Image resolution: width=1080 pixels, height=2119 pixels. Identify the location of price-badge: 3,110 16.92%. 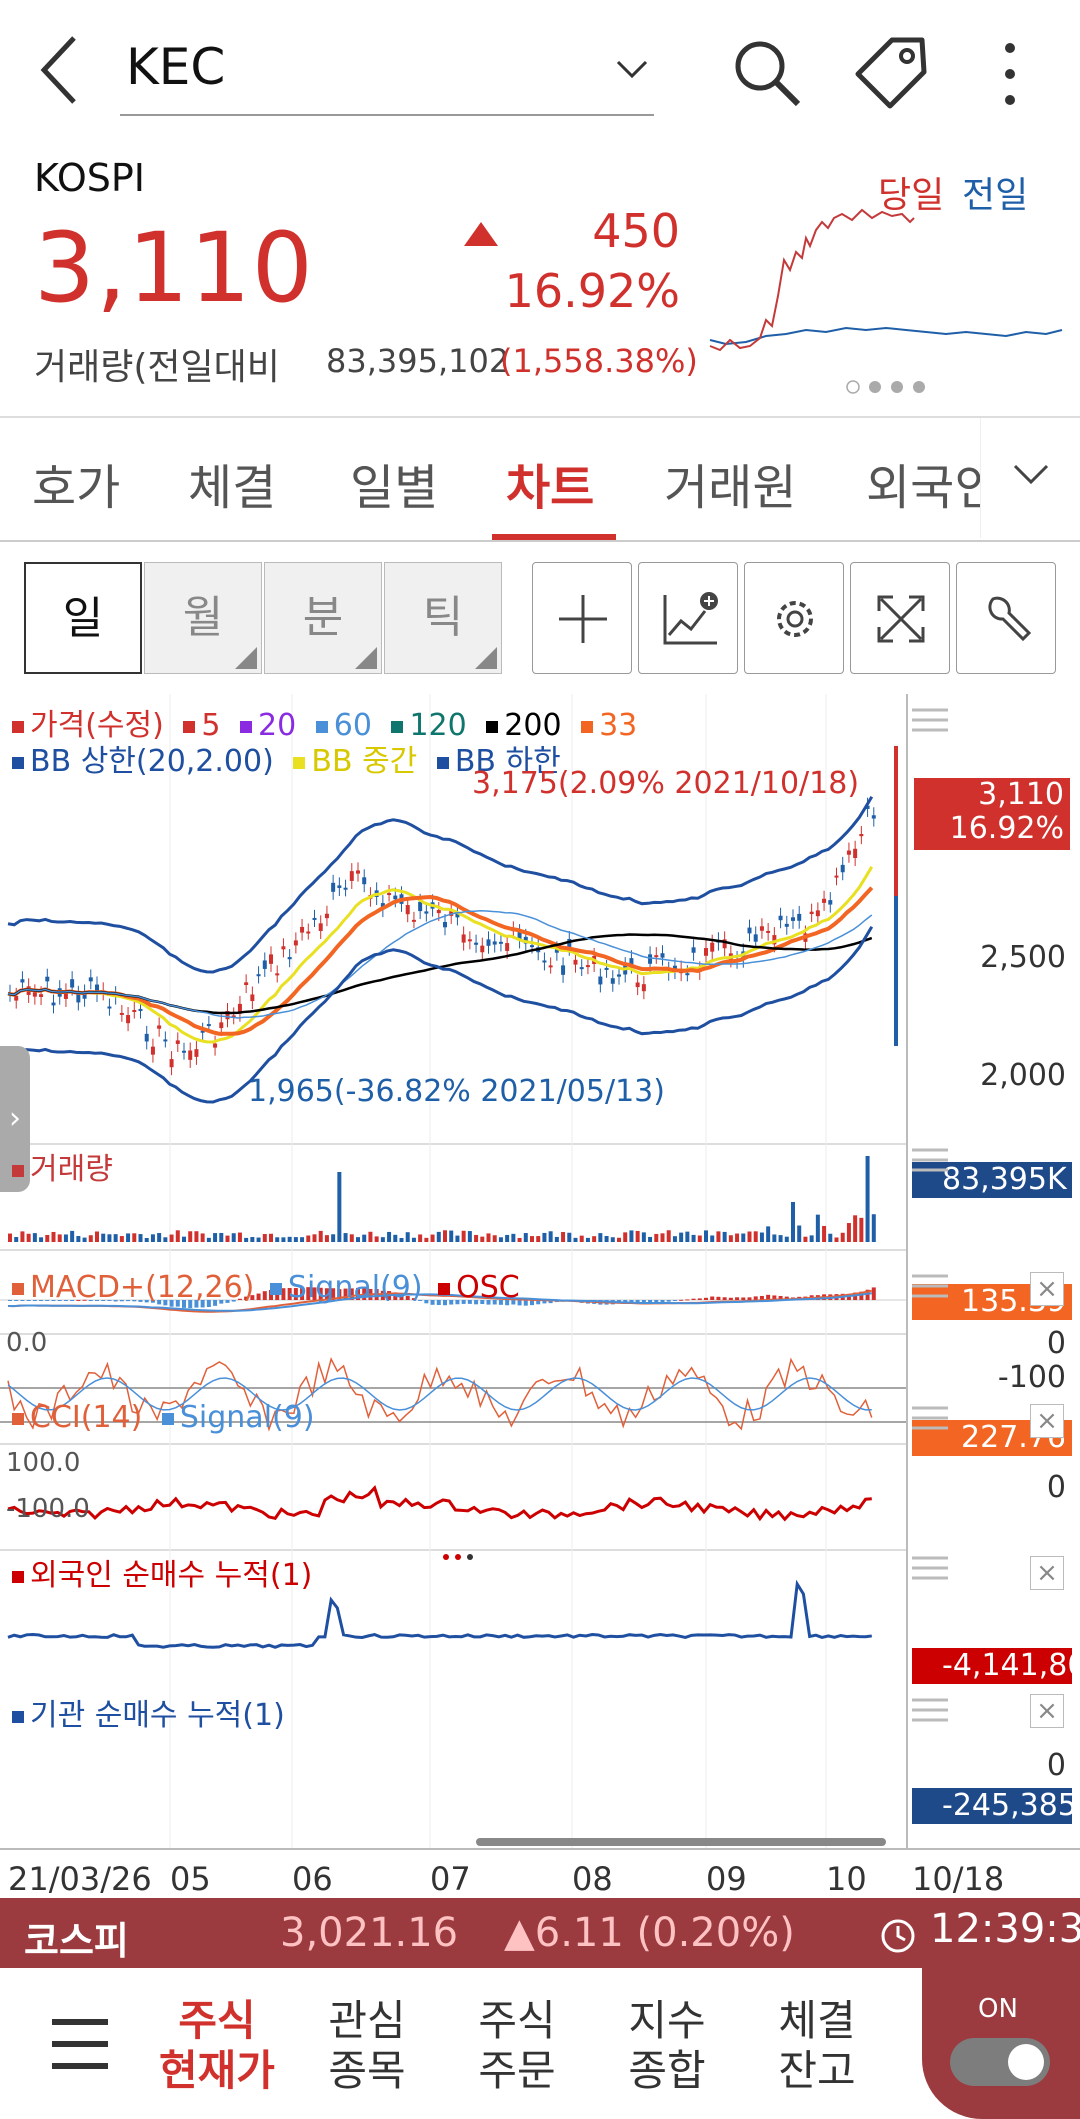
(992, 814).